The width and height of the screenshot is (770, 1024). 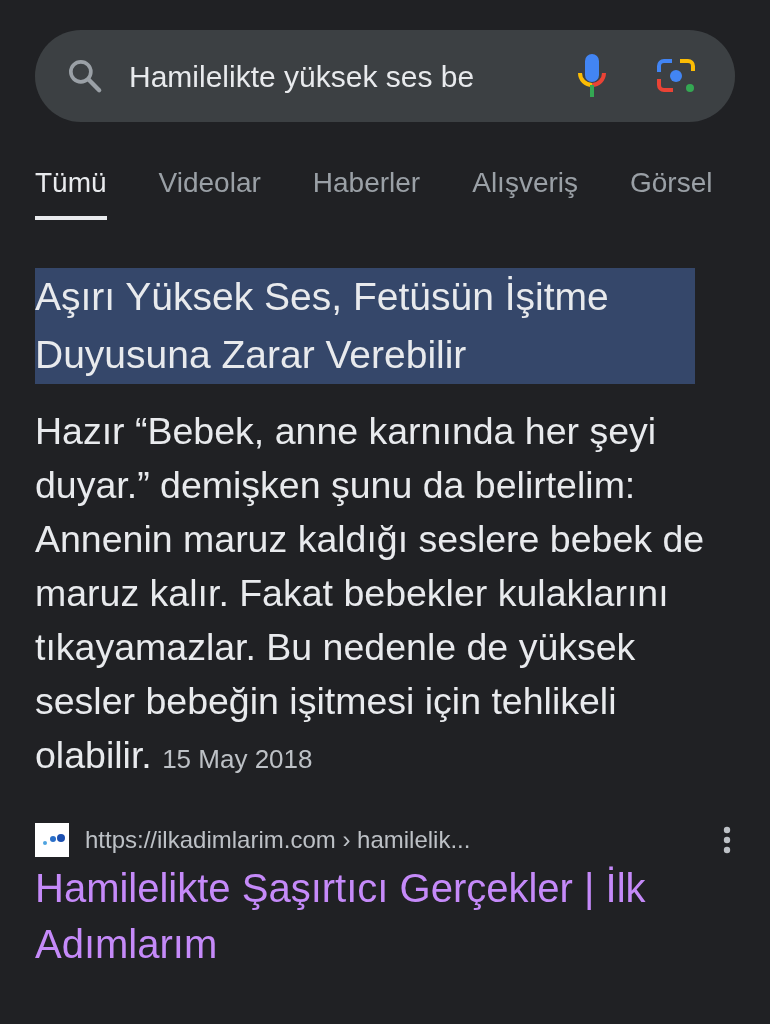 I want to click on tab: Haberler, so click(x=366, y=191).